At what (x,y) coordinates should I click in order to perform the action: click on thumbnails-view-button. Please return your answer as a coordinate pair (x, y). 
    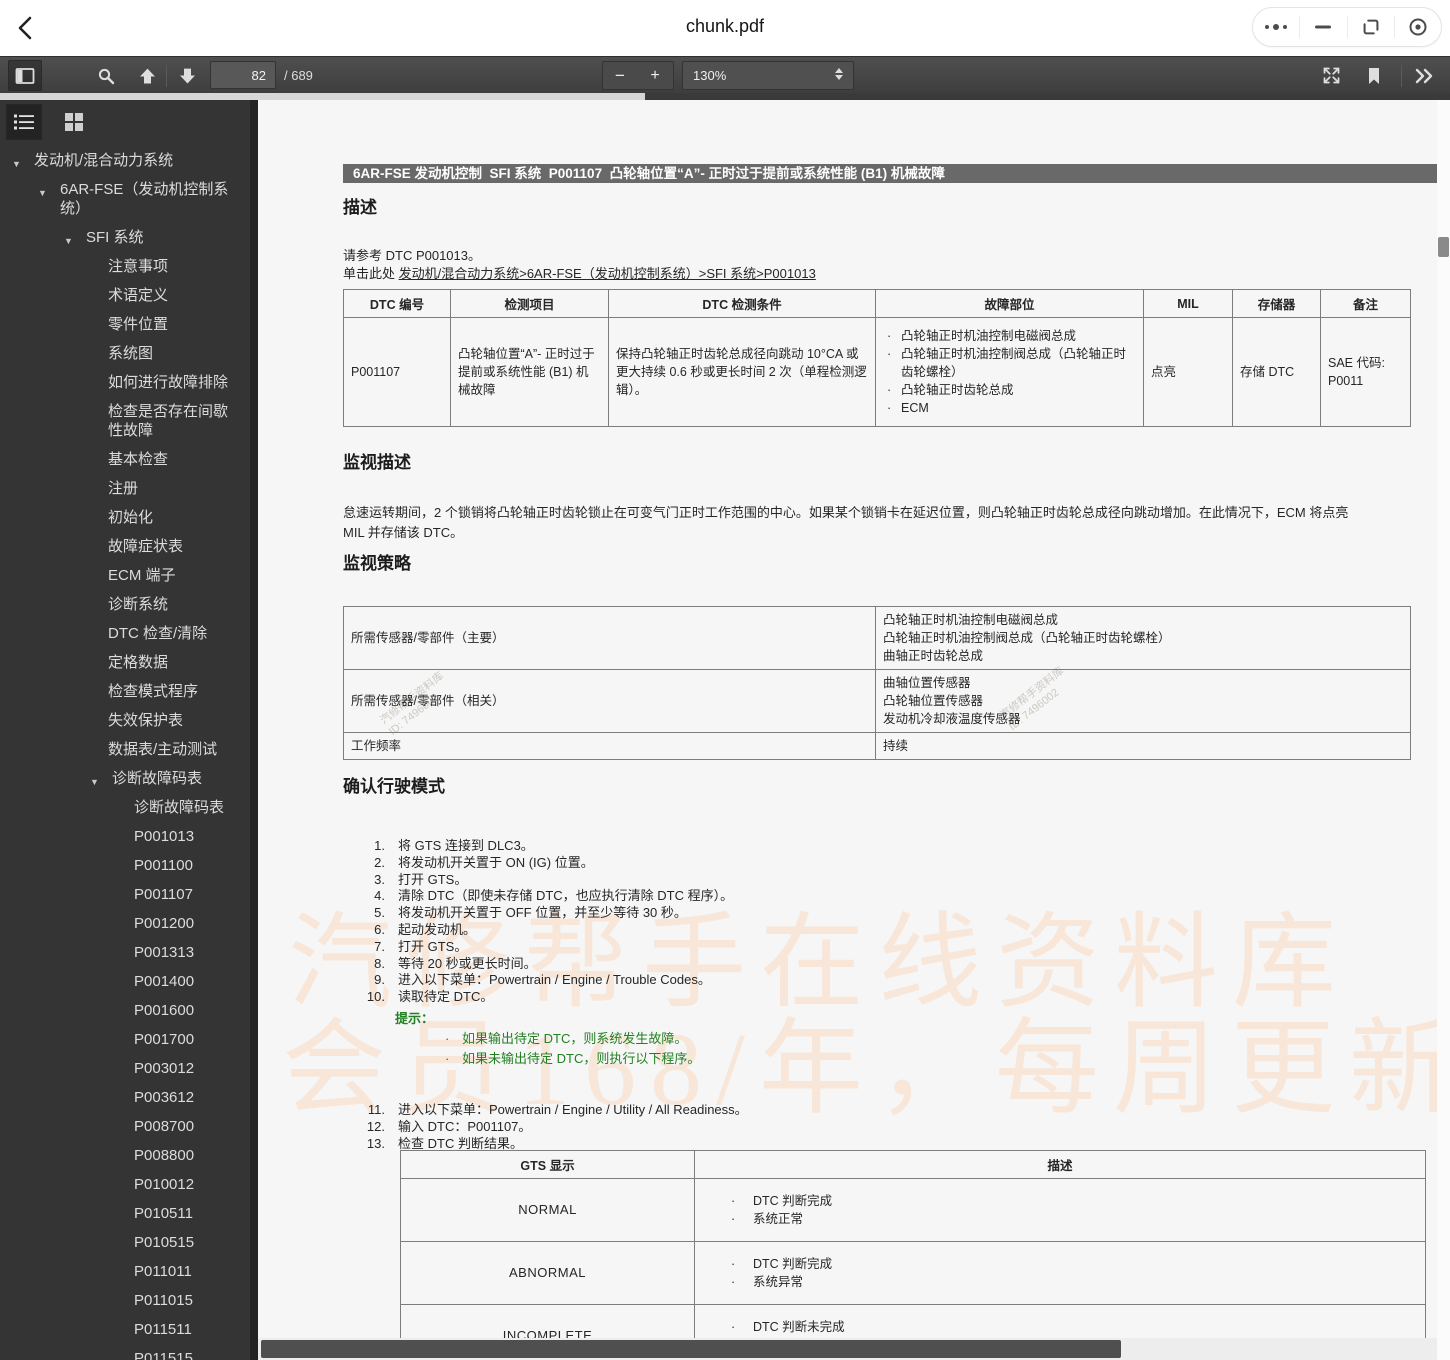
    Looking at the image, I should click on (74, 122).